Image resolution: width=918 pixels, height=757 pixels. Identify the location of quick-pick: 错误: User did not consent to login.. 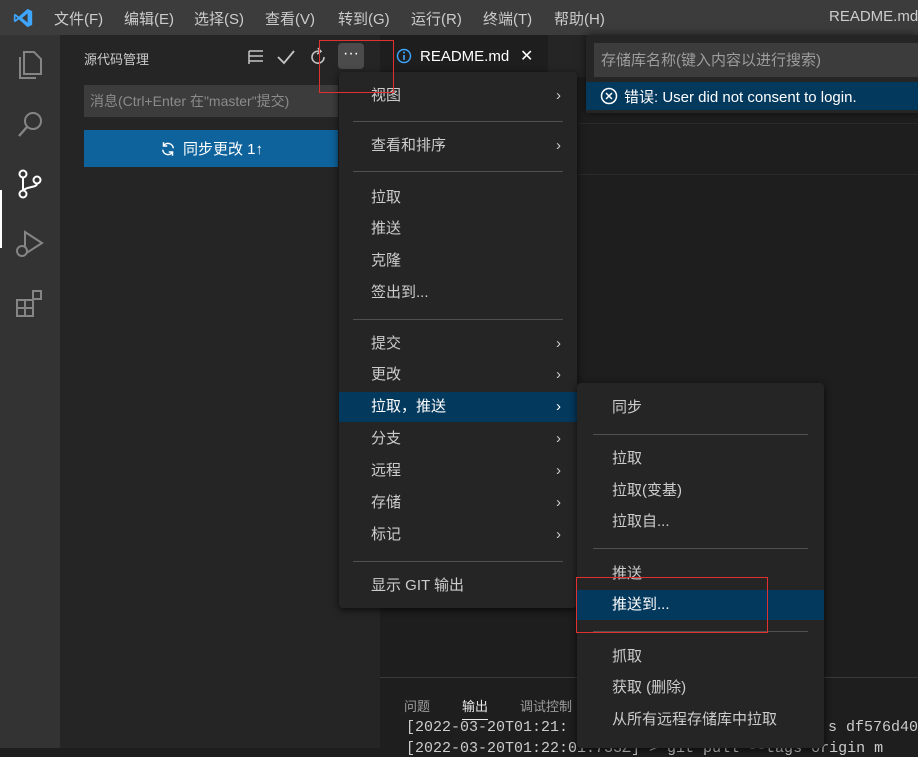
(752, 74).